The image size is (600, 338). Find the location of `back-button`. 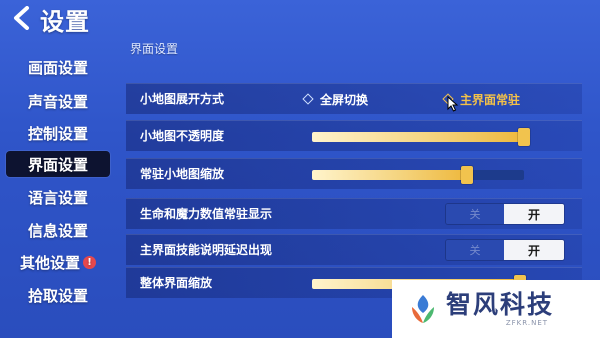

back-button is located at coordinates (22, 18).